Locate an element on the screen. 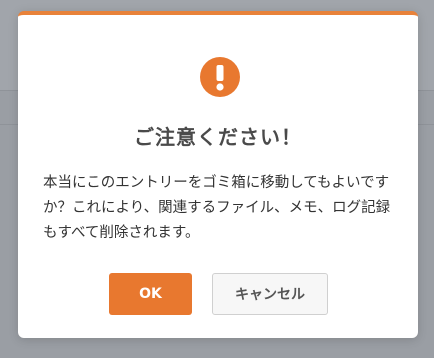 This screenshot has width=434, height=358. ok-button: OK is located at coordinates (150, 294).